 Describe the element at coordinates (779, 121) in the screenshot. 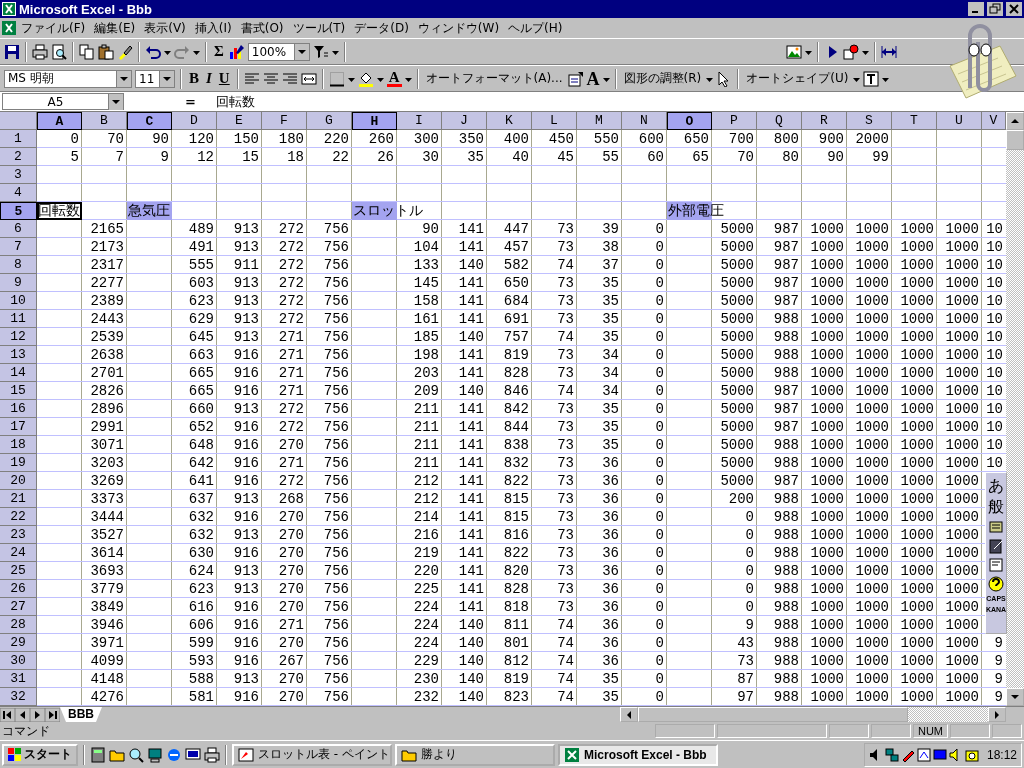

I see `column-header: Q` at that location.